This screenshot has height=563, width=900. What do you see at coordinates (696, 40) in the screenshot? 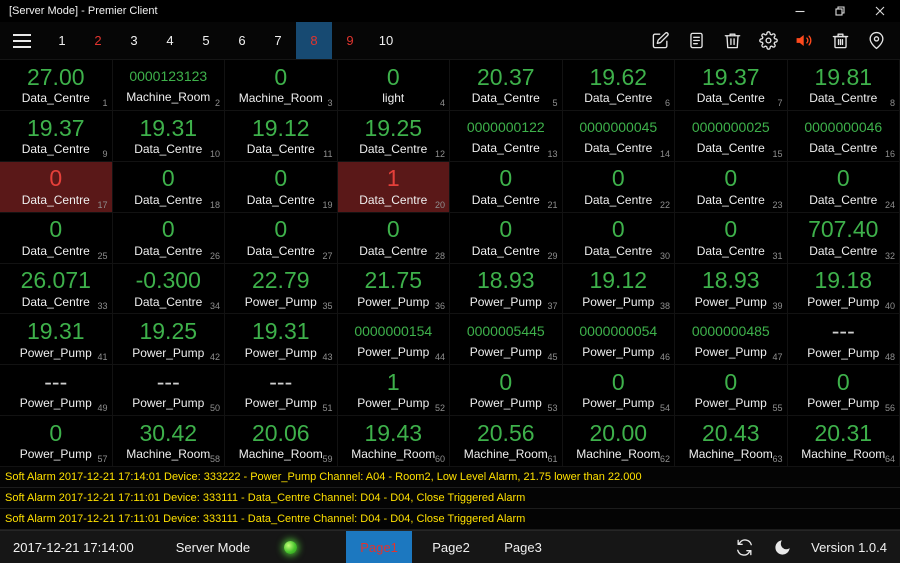
I see `document-icon` at bounding box center [696, 40].